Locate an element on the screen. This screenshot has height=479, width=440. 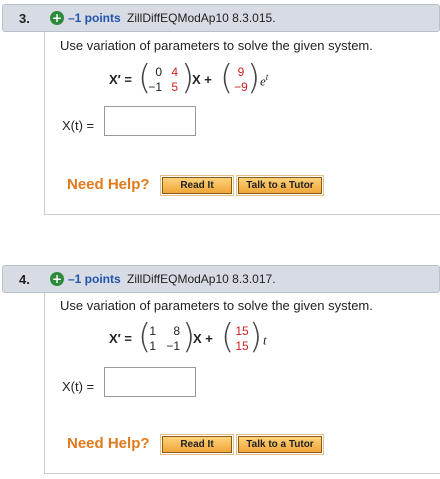
forcing-term: et is located at coordinates (264, 80).